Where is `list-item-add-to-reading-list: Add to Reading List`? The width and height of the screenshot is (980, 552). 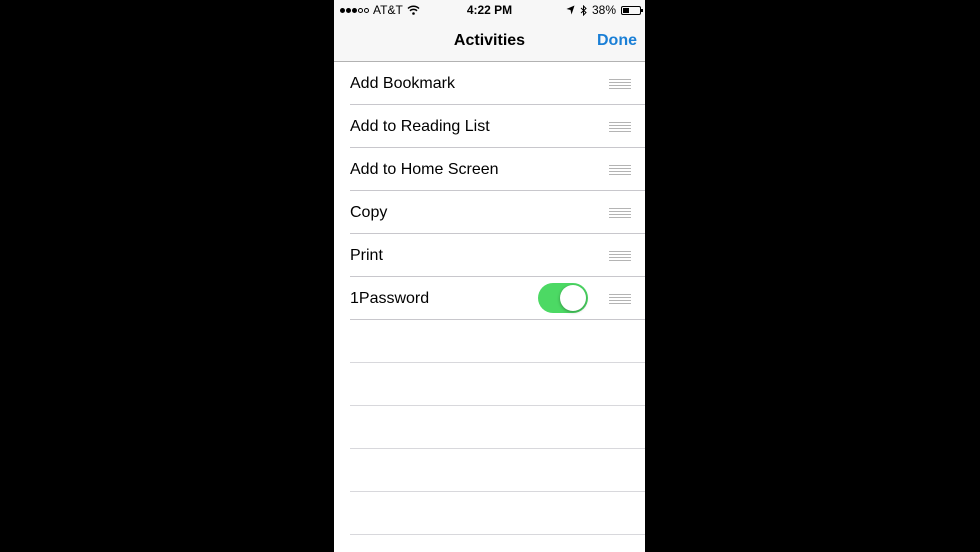
list-item-add-to-reading-list: Add to Reading List is located at coordinates (489, 126).